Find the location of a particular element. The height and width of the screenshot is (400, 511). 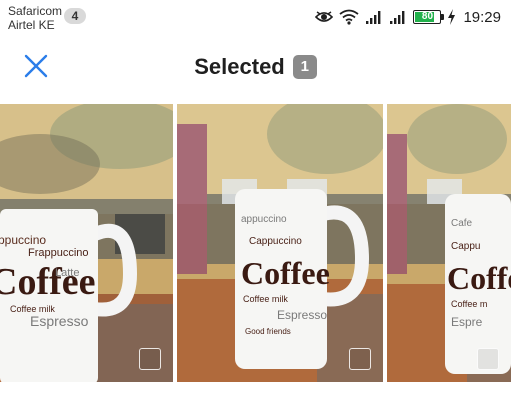

carrier-names: Safaricom Airtel KE is located at coordinates (35, 18).